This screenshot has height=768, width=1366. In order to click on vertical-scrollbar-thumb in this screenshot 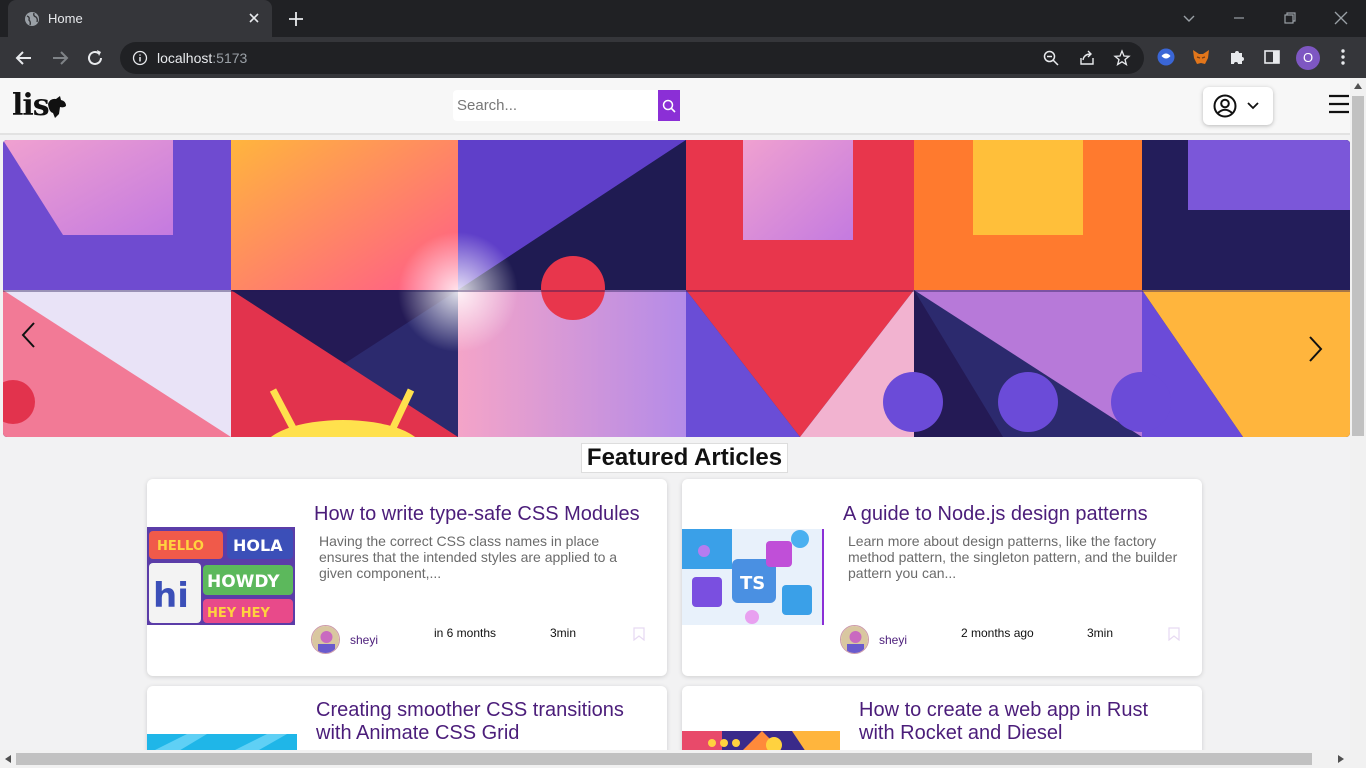, I will do `click(1358, 266)`.